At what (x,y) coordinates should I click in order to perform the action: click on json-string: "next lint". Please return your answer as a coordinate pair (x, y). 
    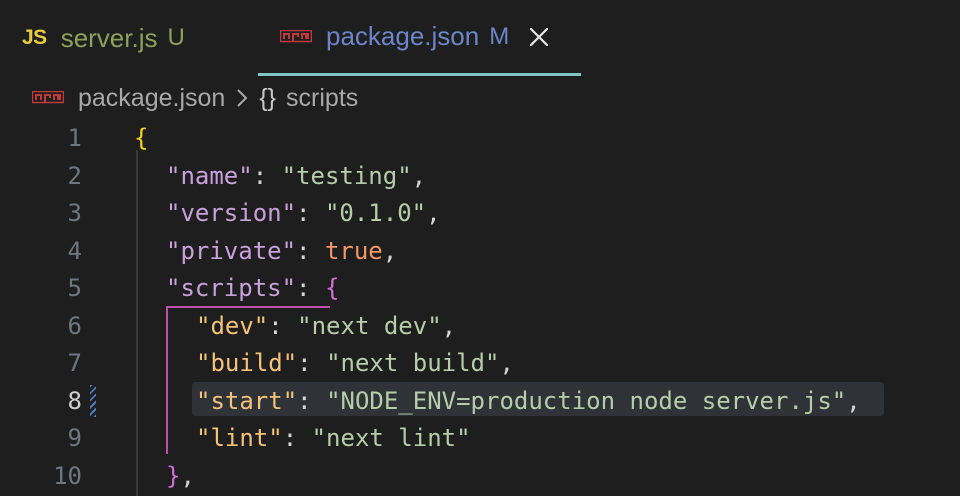
    Looking at the image, I should click on (391, 438).